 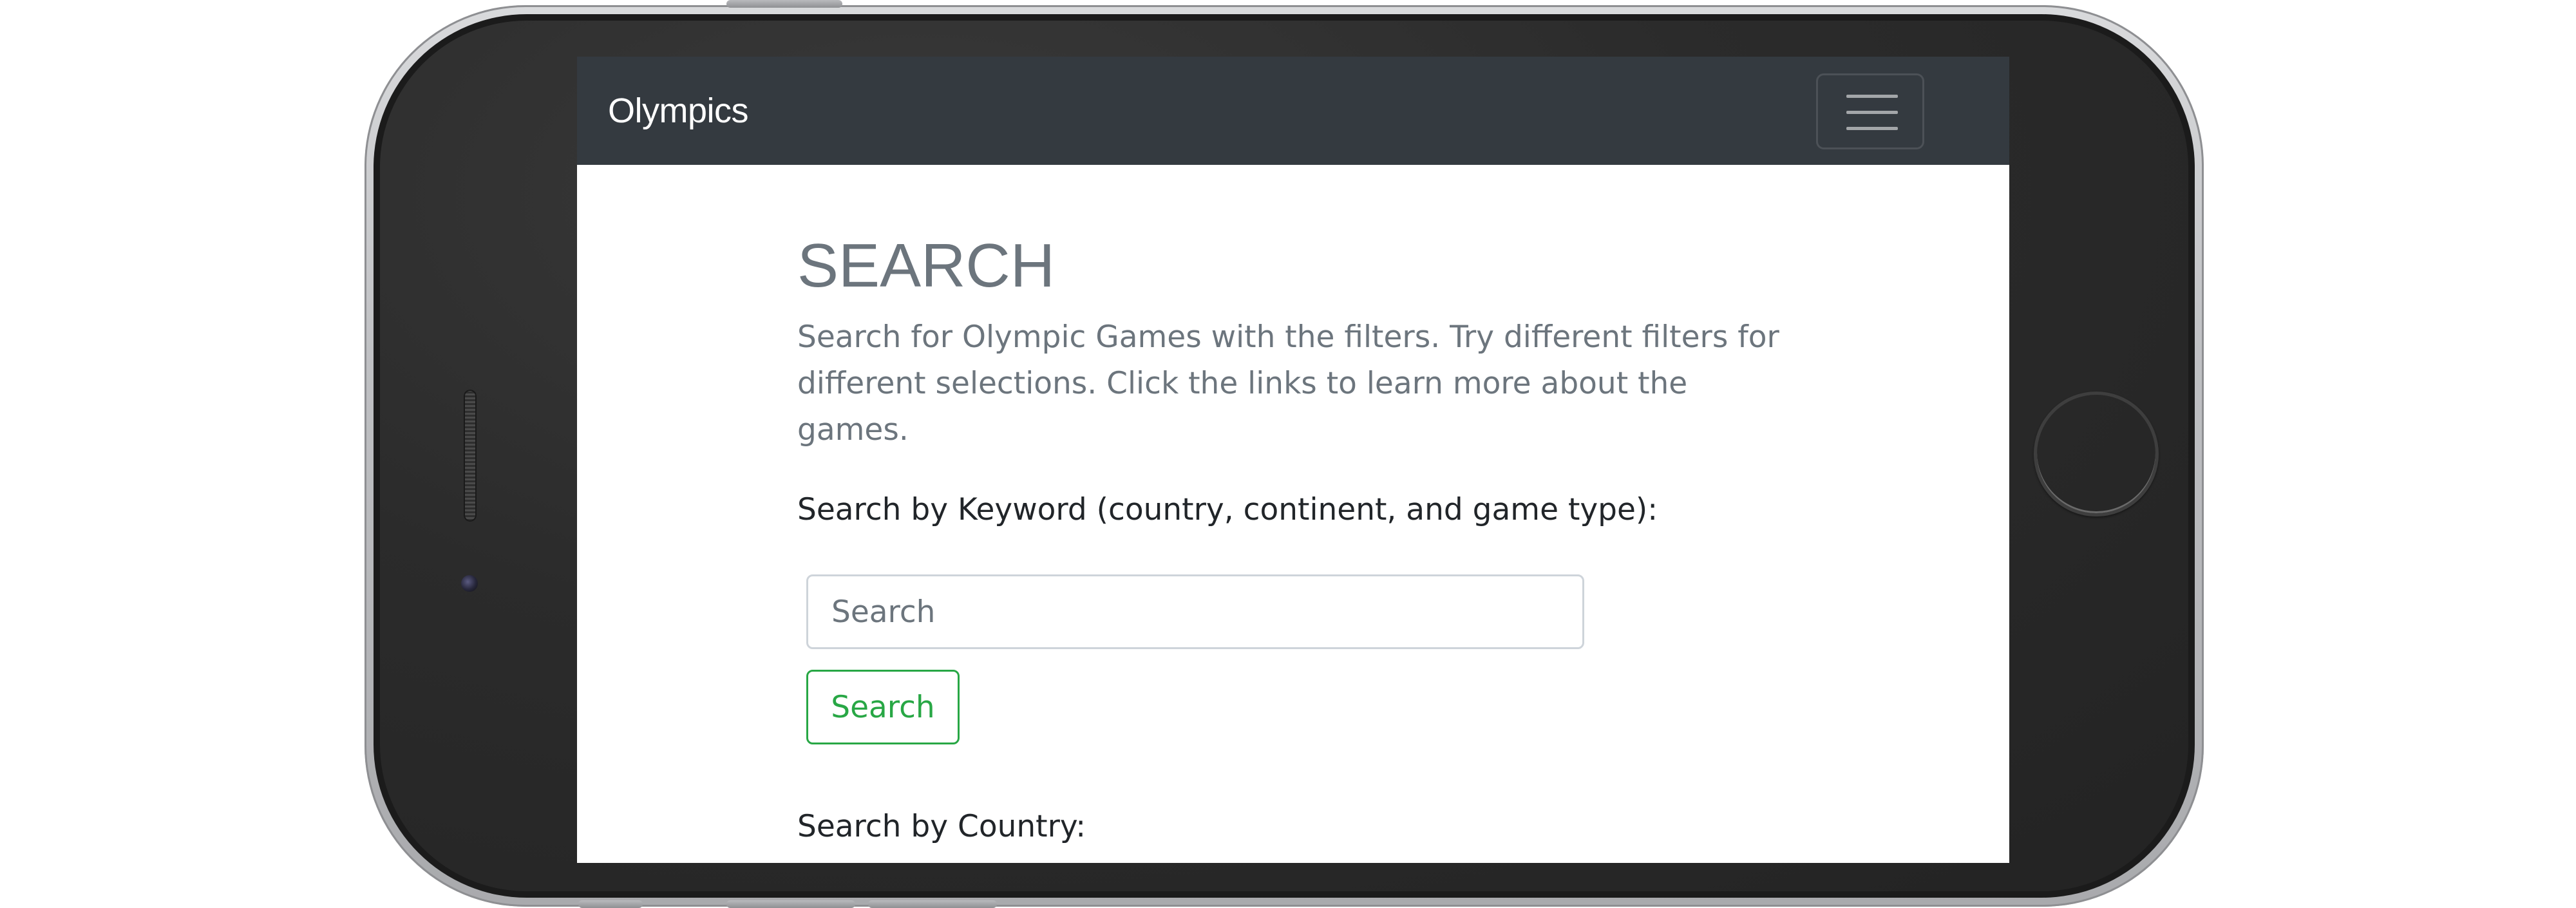 What do you see at coordinates (470, 456) in the screenshot?
I see `phone-speaker` at bounding box center [470, 456].